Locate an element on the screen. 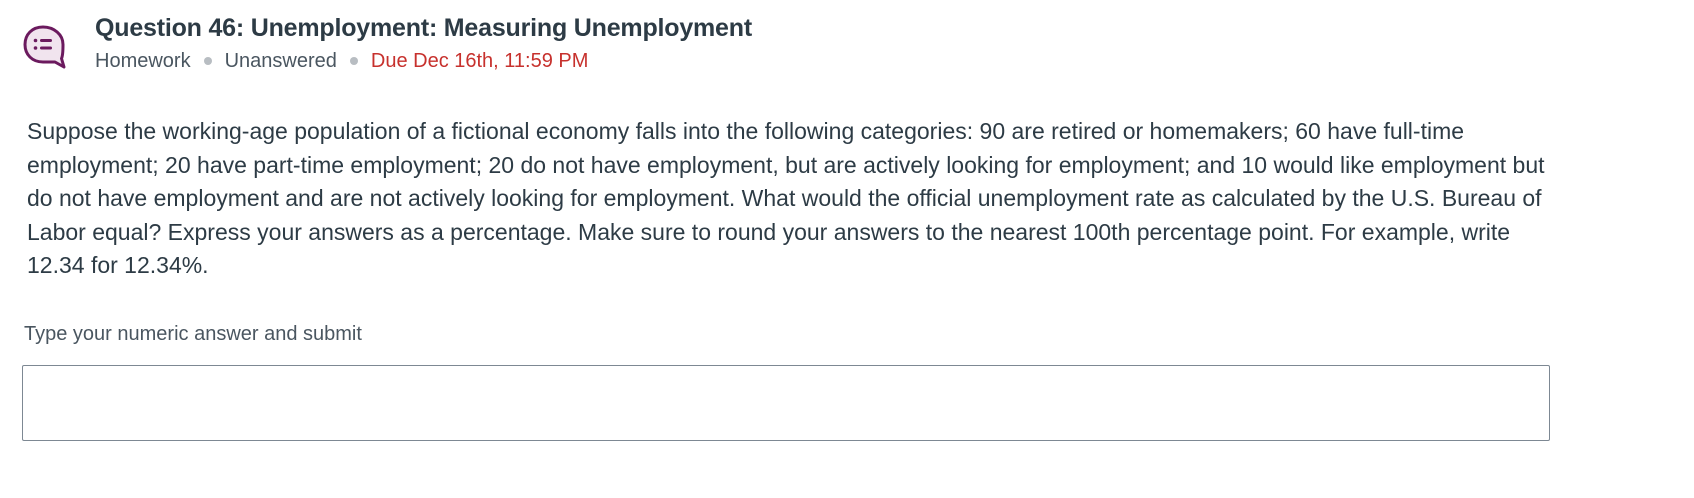  question-list-chat-icon is located at coordinates (45, 47).